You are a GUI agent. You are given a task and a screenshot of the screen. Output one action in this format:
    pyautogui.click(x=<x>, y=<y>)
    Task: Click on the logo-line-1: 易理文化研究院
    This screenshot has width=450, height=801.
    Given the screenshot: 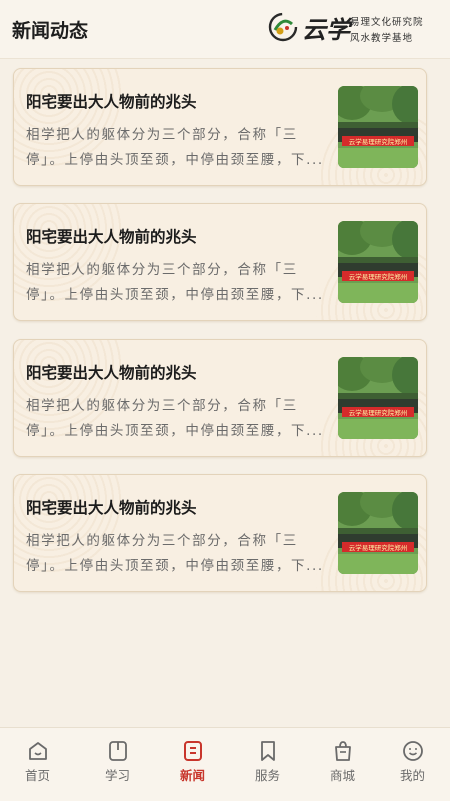 What is the action you would take?
    pyautogui.click(x=387, y=22)
    